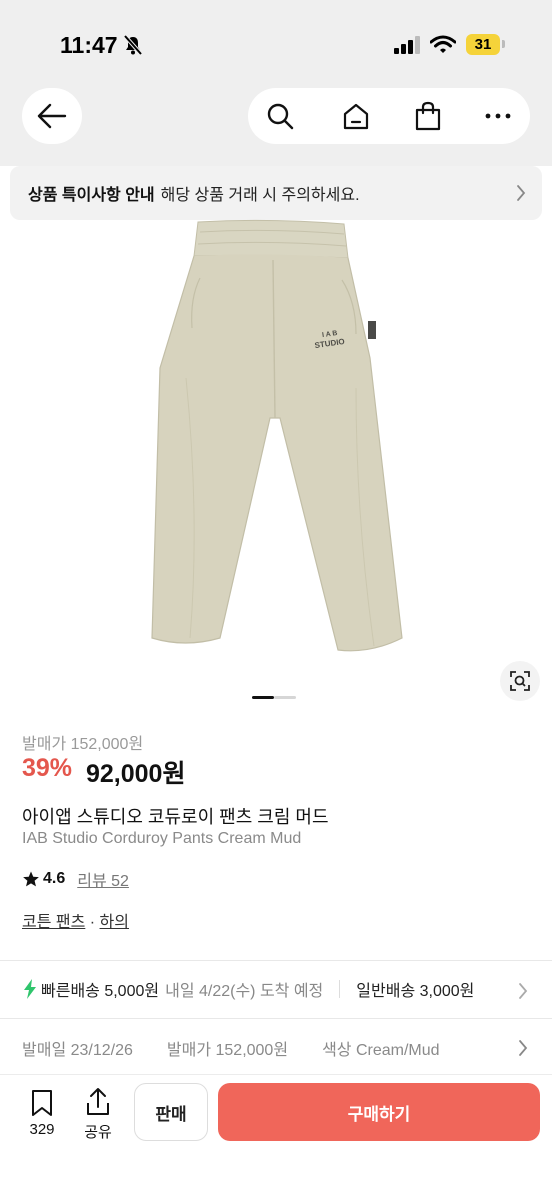 The image size is (552, 1200). I want to click on bookmark-icon, so click(42, 1103).